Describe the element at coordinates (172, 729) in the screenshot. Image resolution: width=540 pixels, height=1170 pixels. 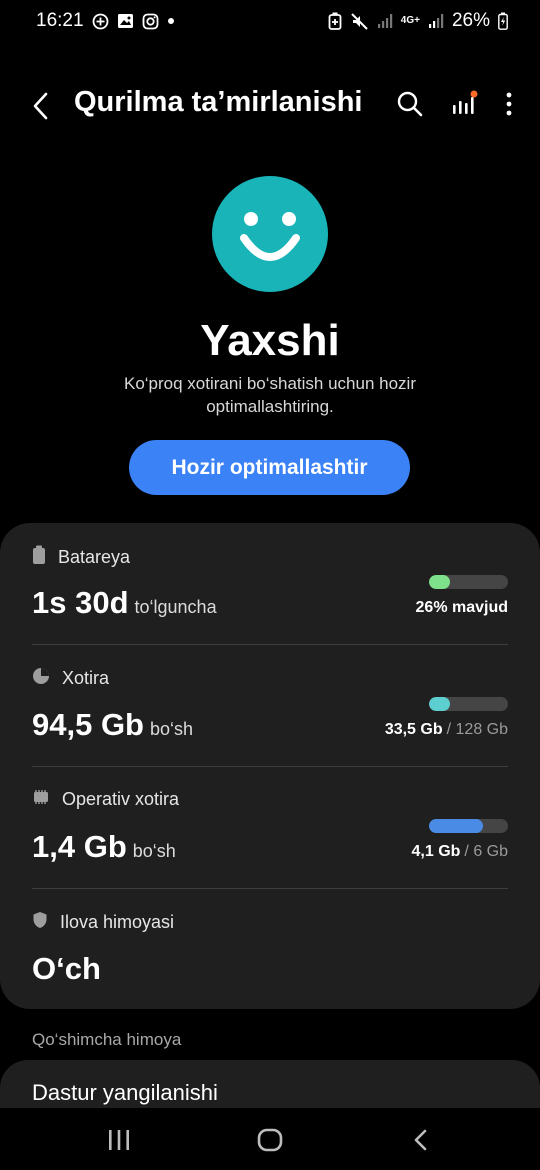
I see `storage-unit: bo‘sh` at that location.